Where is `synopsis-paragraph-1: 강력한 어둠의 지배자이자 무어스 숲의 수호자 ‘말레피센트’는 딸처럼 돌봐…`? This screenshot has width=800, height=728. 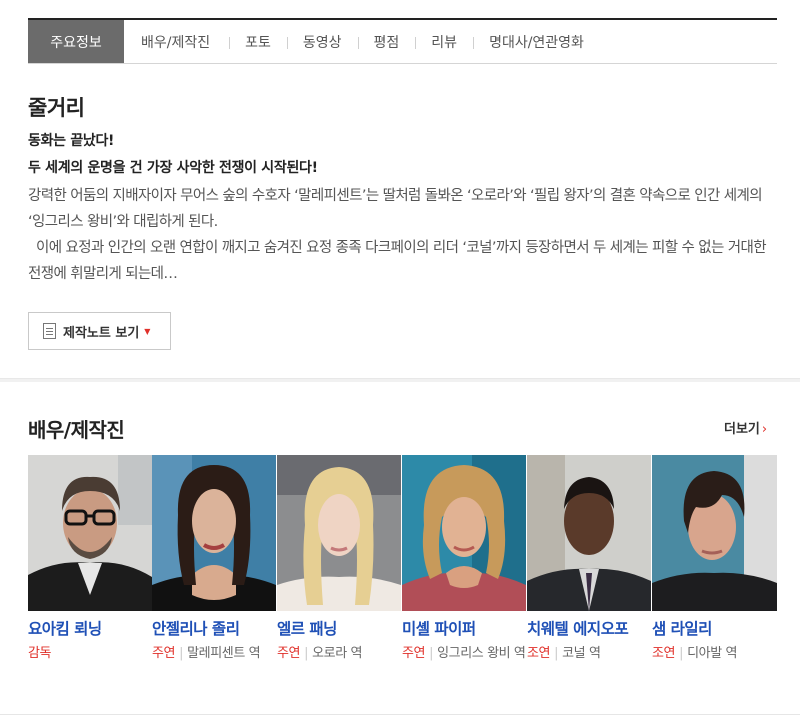
synopsis-paragraph-1: 강력한 어둠의 지배자이자 무어스 숲의 수호자 ‘말레피센트’는 딸처럼 돌봐… is located at coordinates (395, 209).